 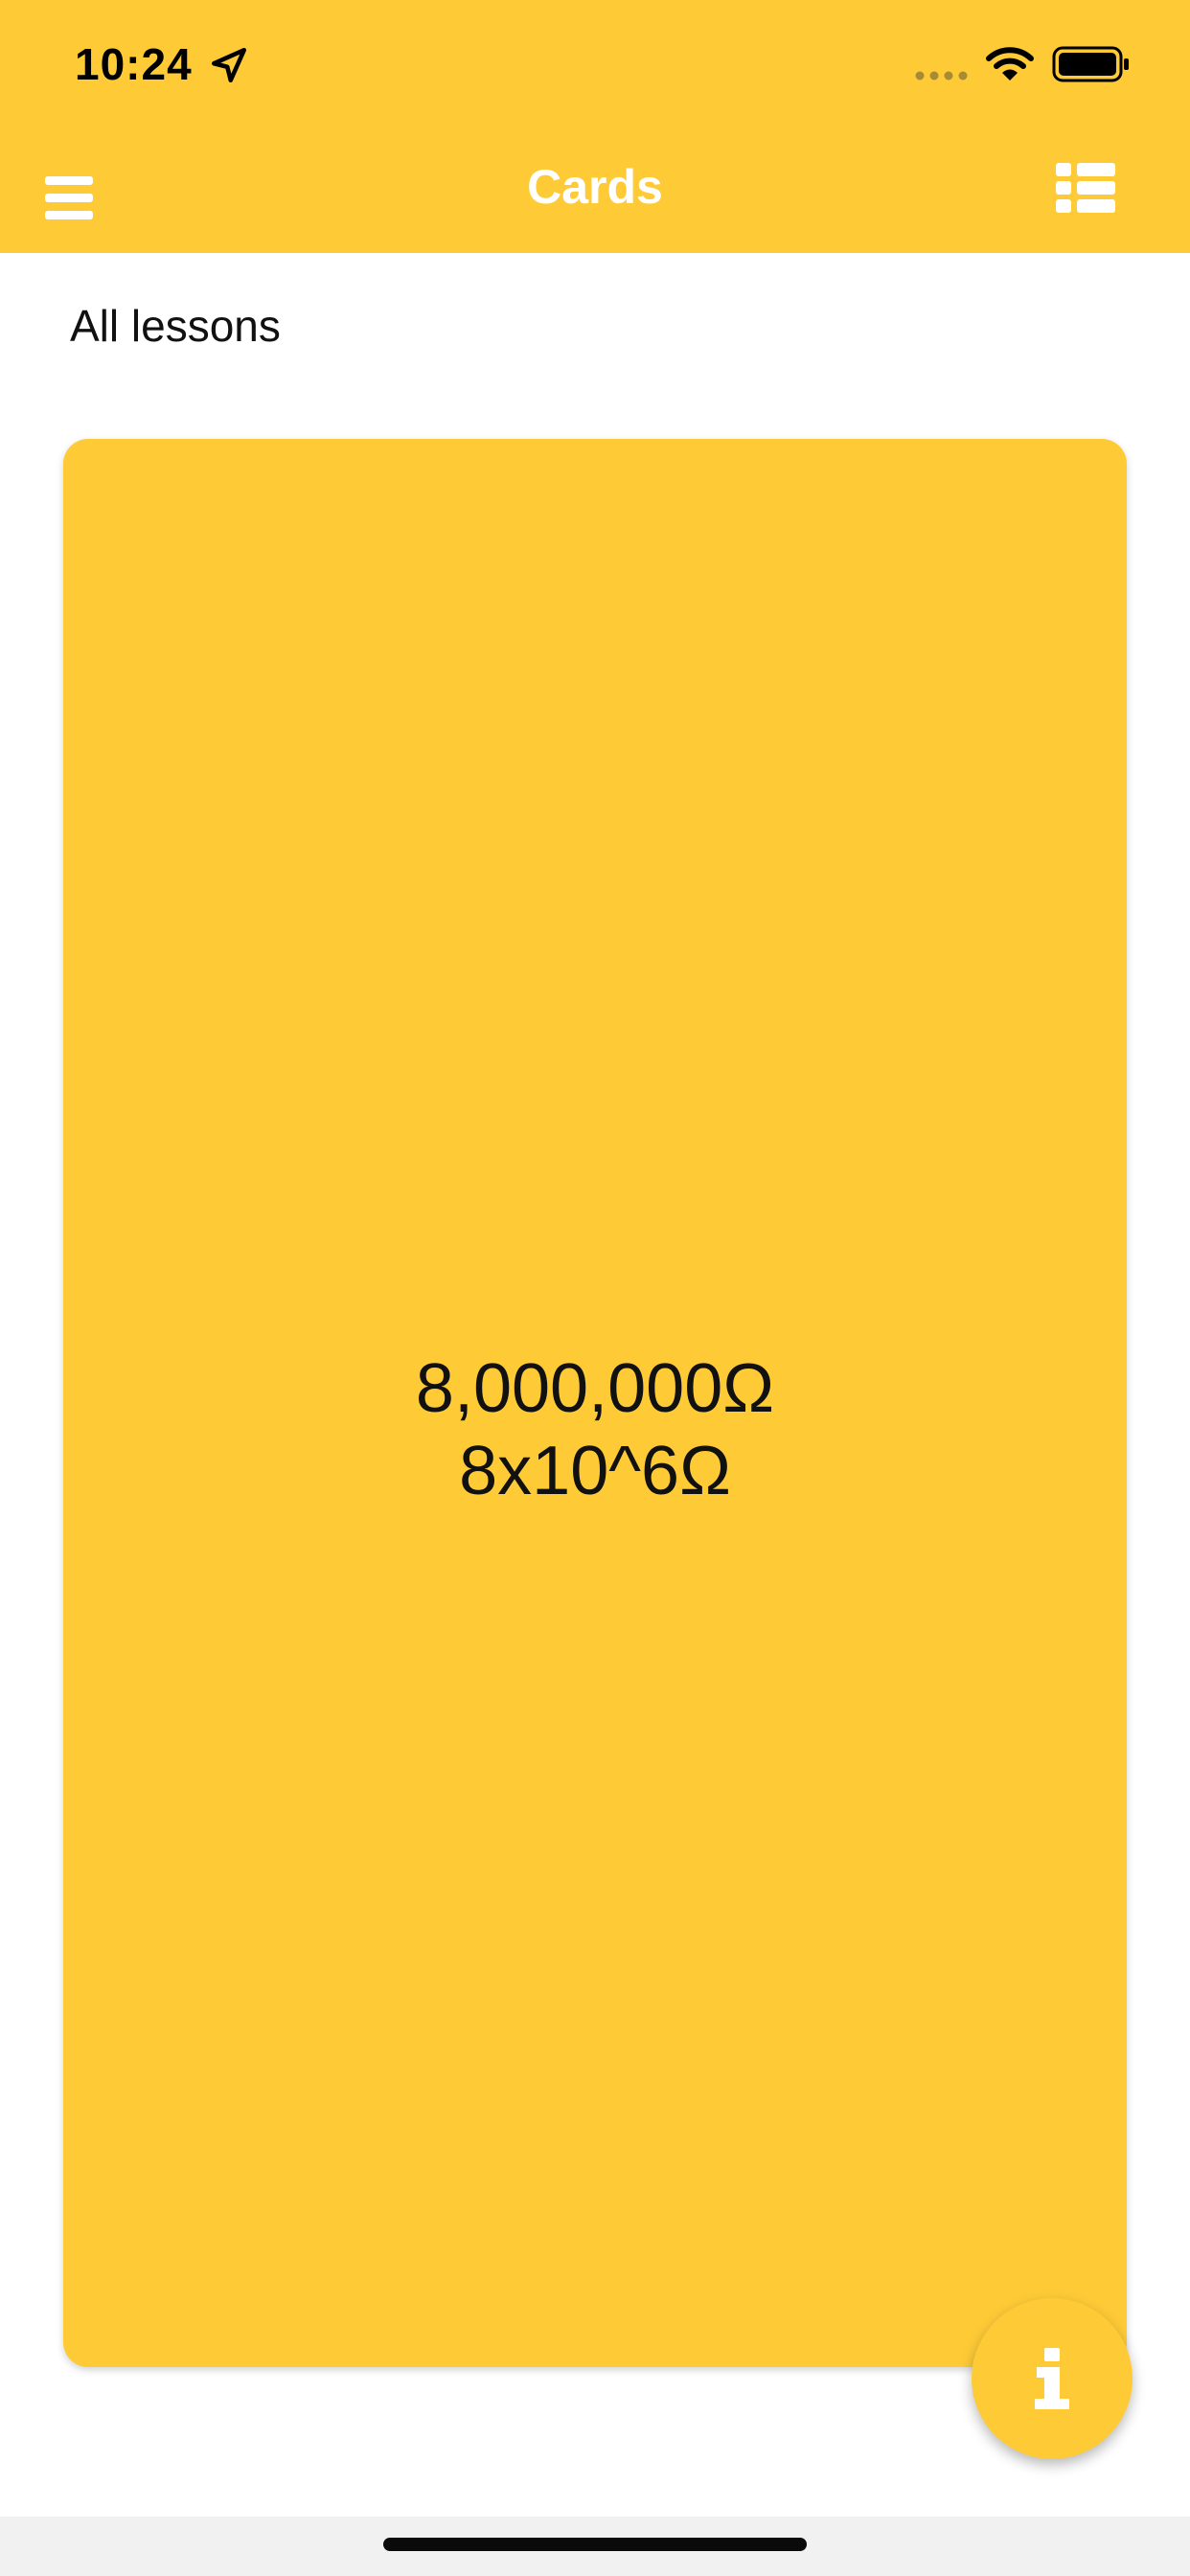 What do you see at coordinates (595, 187) in the screenshot?
I see `page-title: Cards` at bounding box center [595, 187].